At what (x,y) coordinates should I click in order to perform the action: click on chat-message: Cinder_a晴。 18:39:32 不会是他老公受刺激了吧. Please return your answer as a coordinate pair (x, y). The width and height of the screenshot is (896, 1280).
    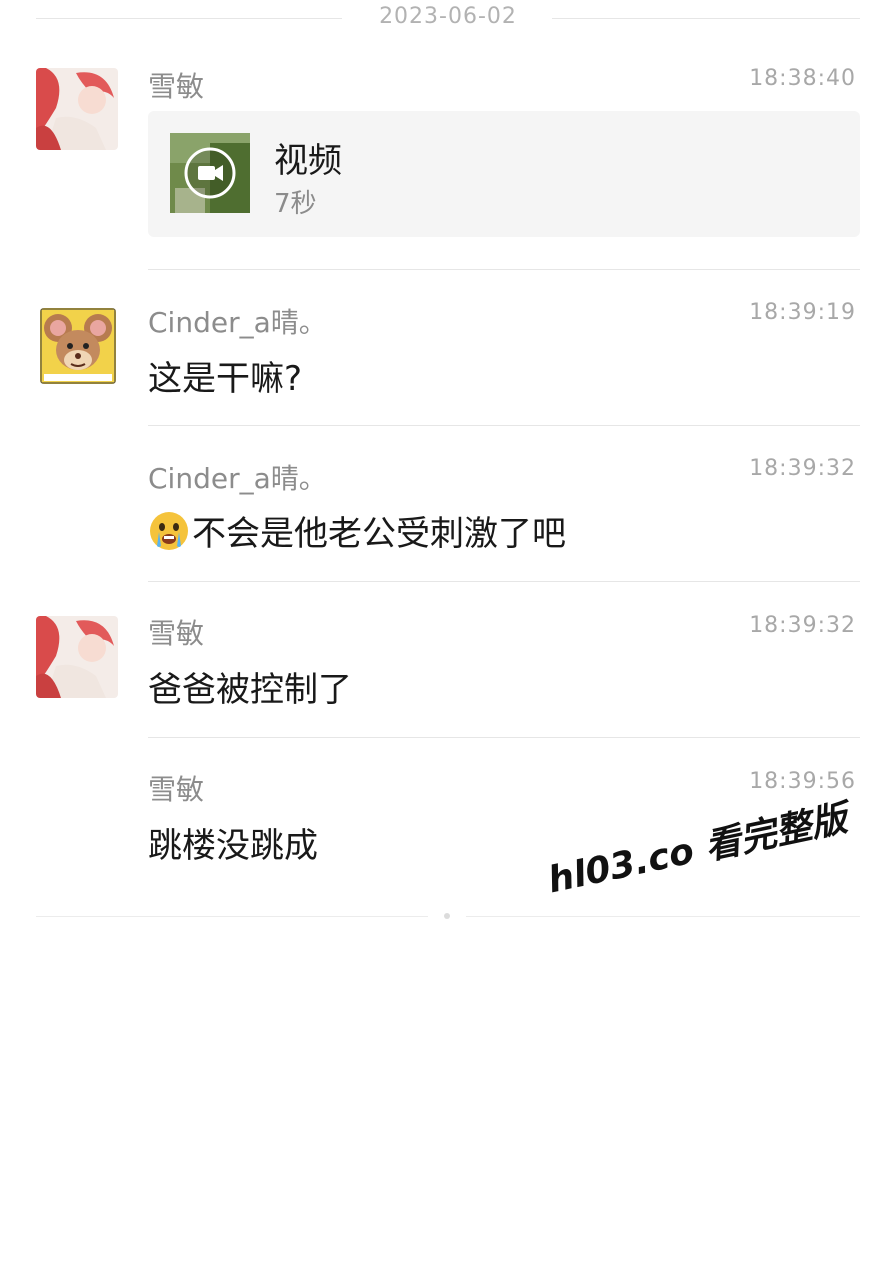
    Looking at the image, I should click on (448, 514).